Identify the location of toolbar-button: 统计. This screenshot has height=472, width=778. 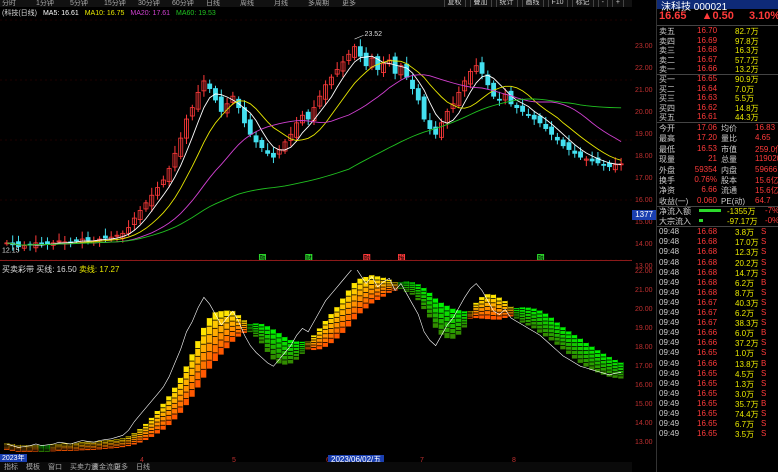
(506, 3).